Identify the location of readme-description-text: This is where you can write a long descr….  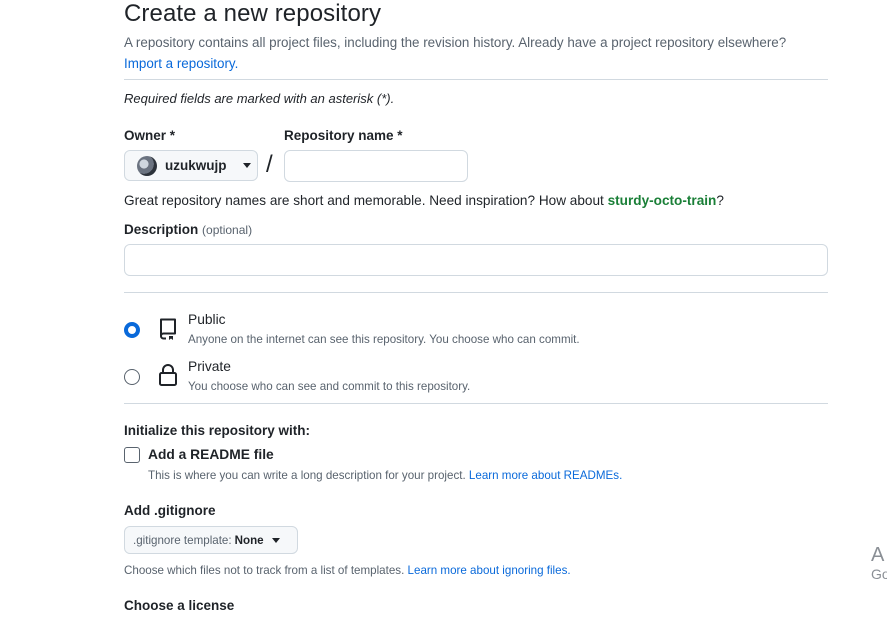
(307, 475).